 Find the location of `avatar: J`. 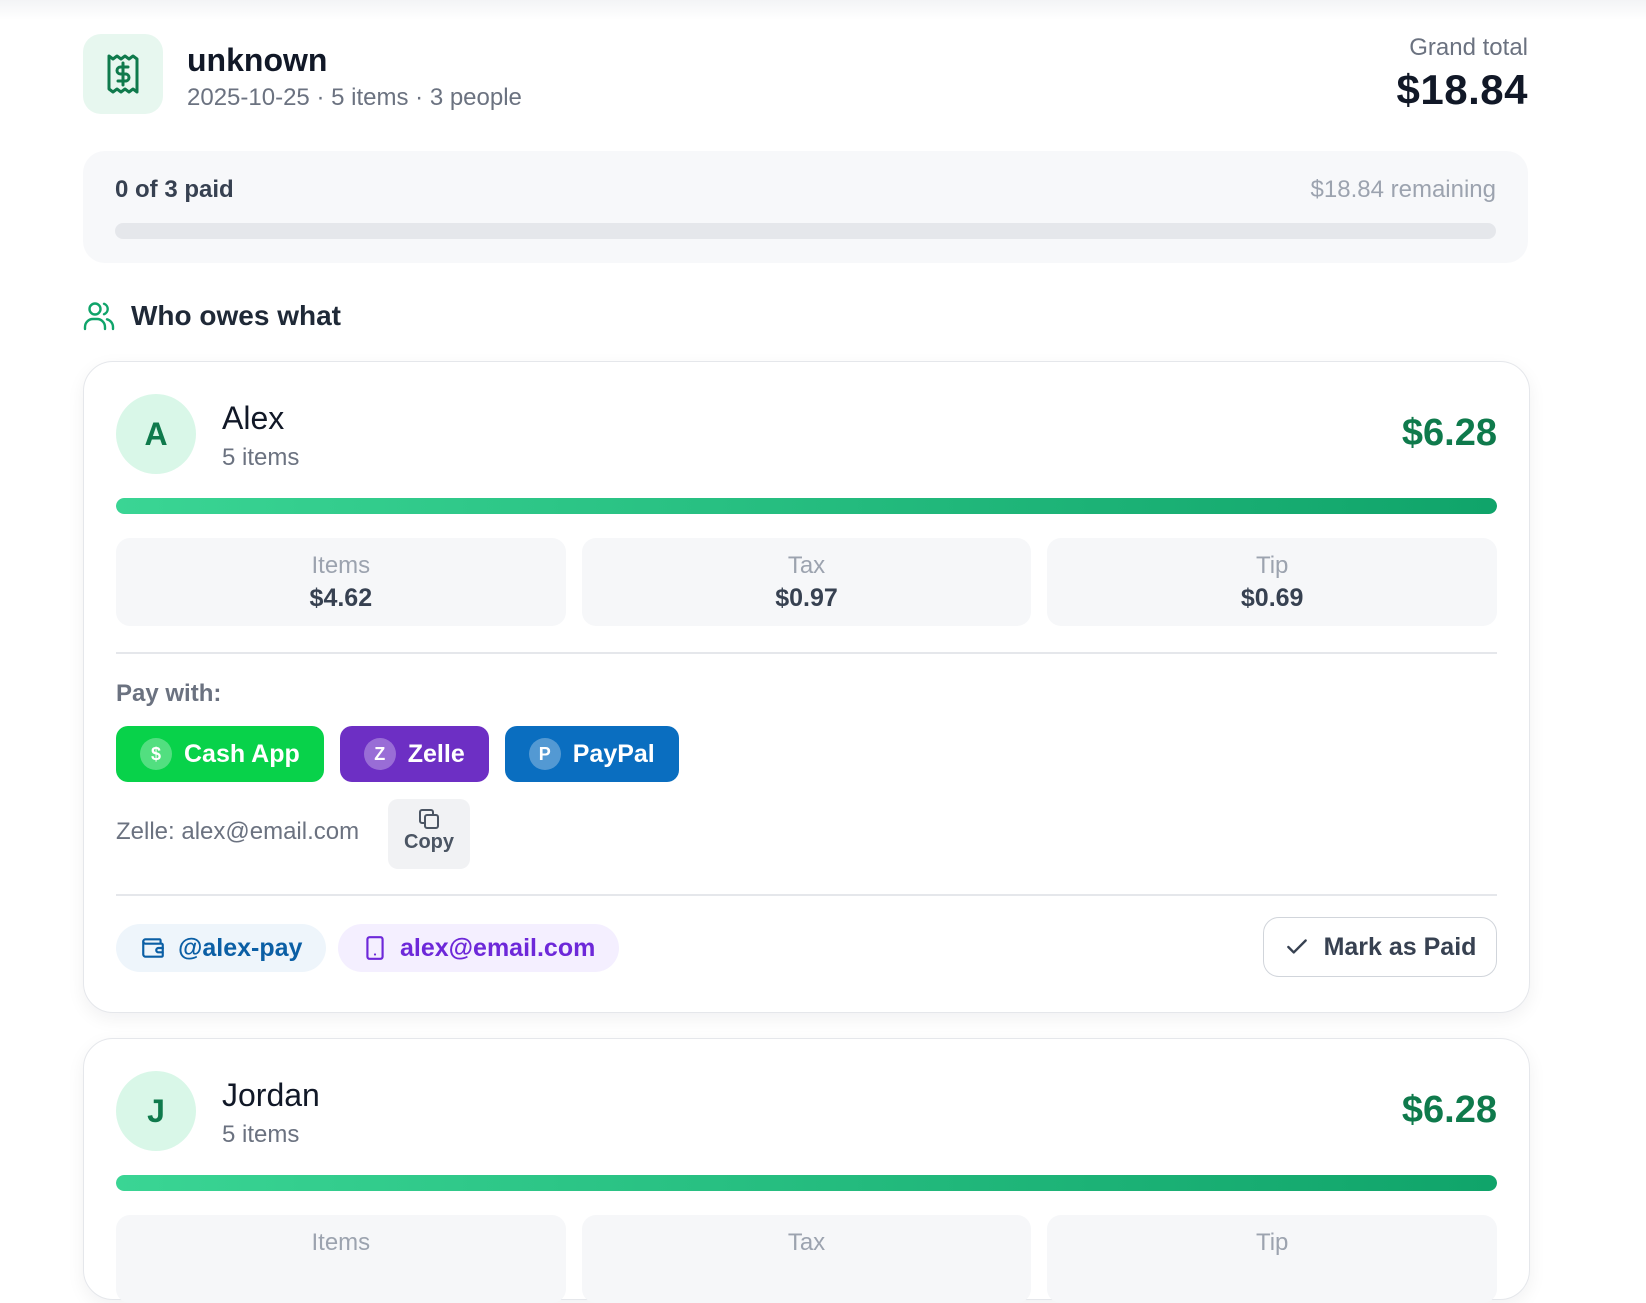

avatar: J is located at coordinates (156, 1111).